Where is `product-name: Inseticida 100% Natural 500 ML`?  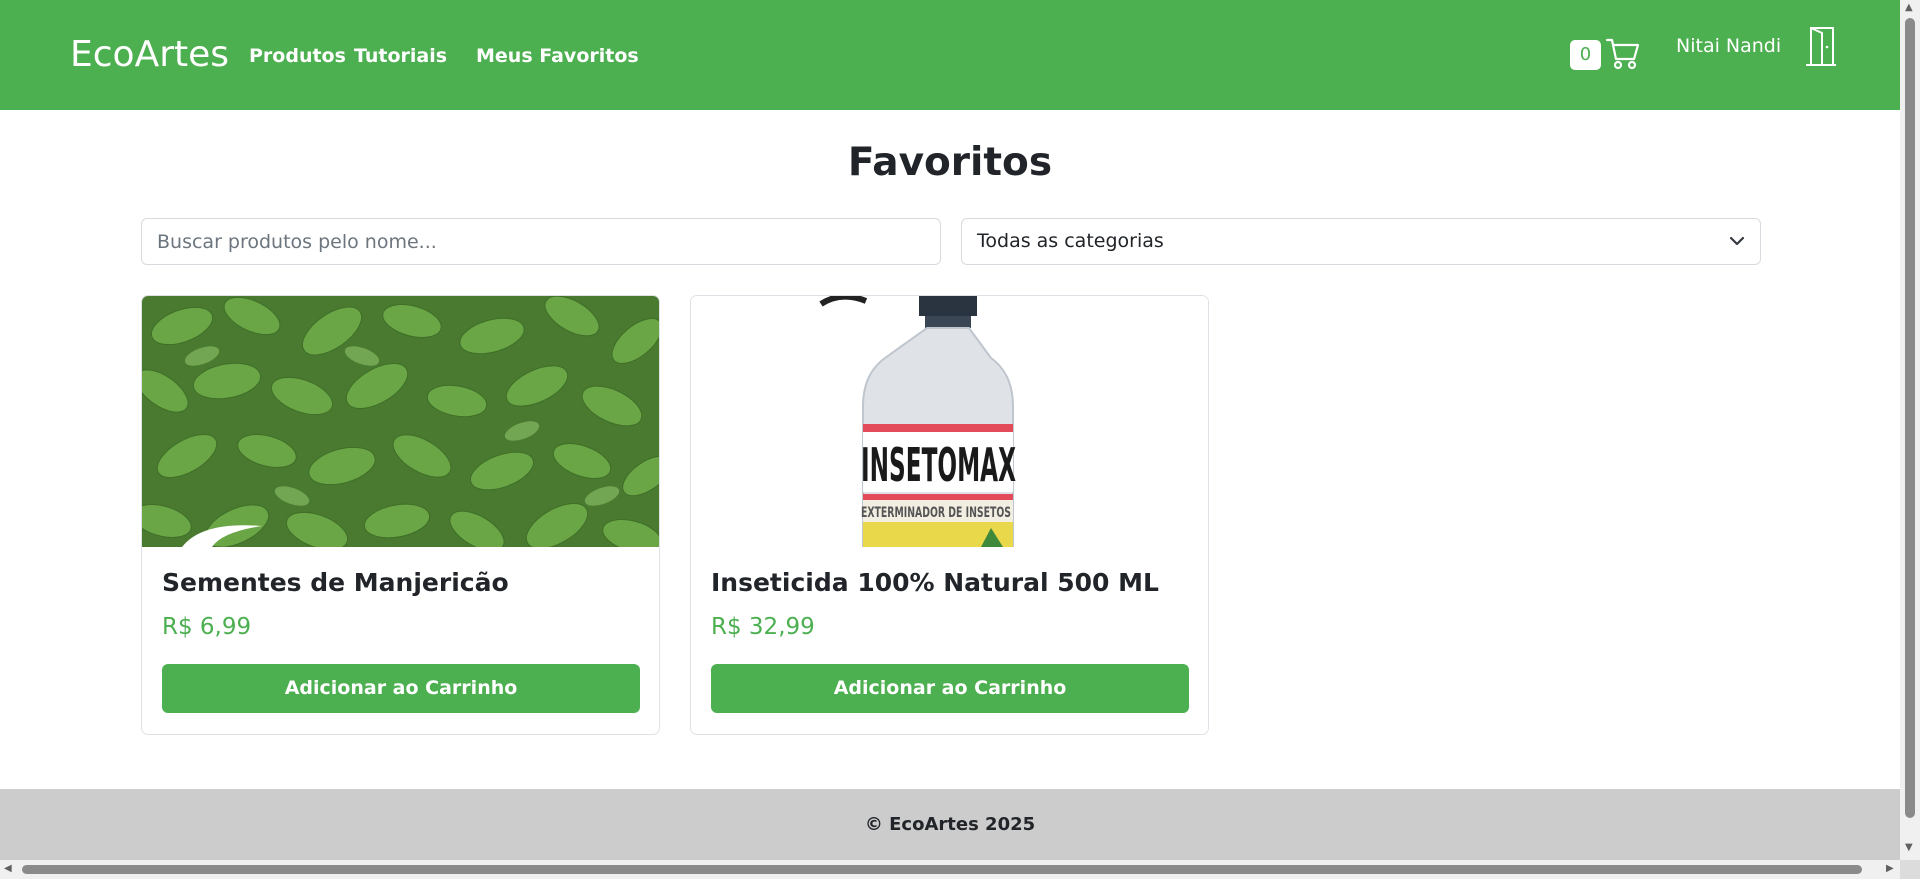 product-name: Inseticida 100% Natural 500 ML is located at coordinates (935, 582).